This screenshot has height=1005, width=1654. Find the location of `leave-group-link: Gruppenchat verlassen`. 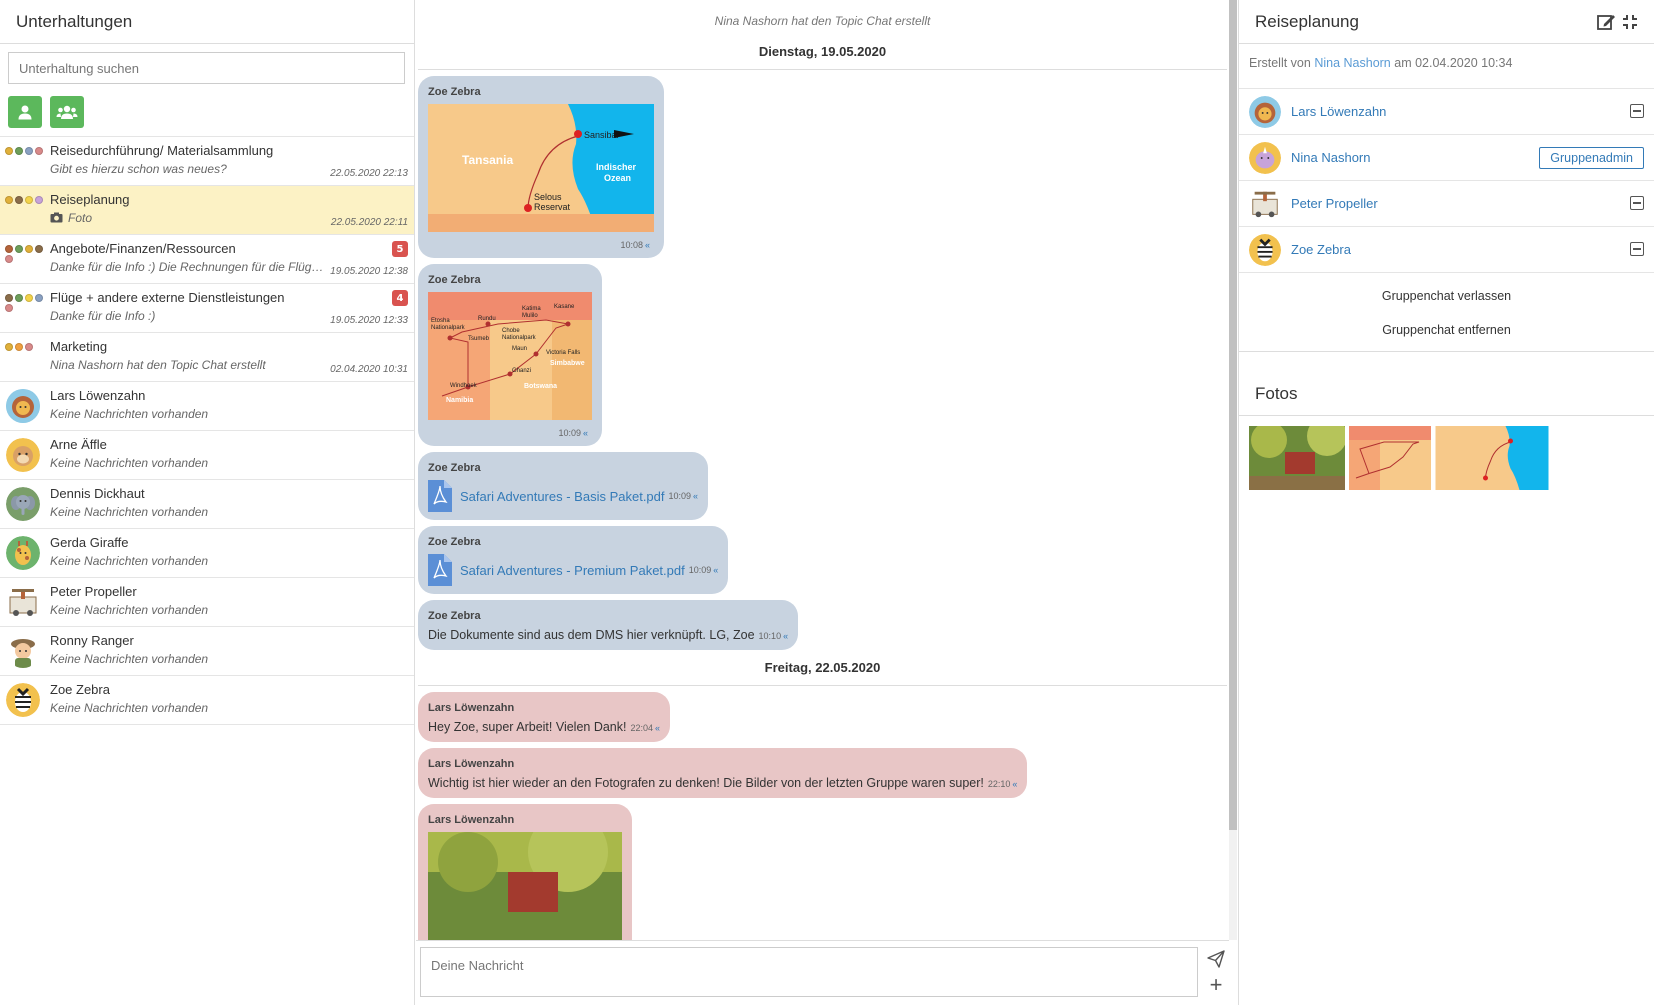

leave-group-link: Gruppenchat verlassen is located at coordinates (1446, 302).